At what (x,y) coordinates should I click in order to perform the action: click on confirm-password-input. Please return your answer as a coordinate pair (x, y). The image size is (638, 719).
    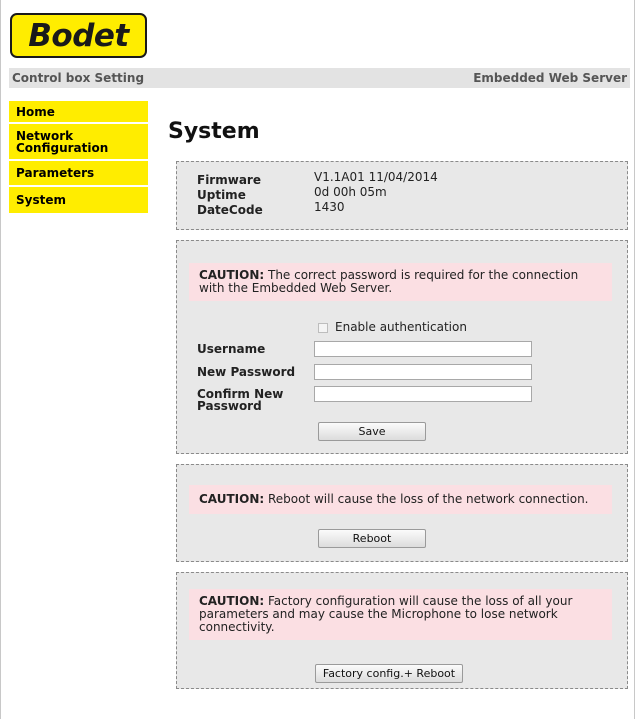
    Looking at the image, I should click on (423, 394).